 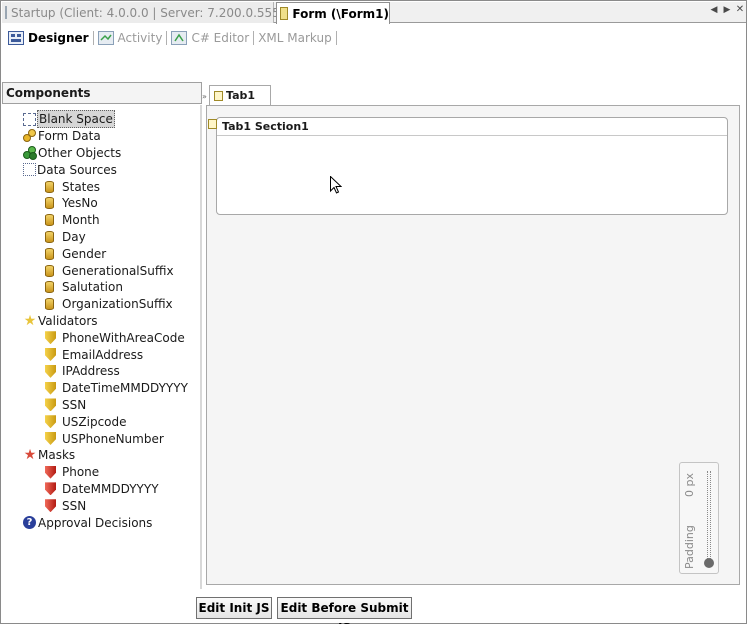 What do you see at coordinates (111, 438) in the screenshot?
I see `tree-item: USPhoneNumber` at bounding box center [111, 438].